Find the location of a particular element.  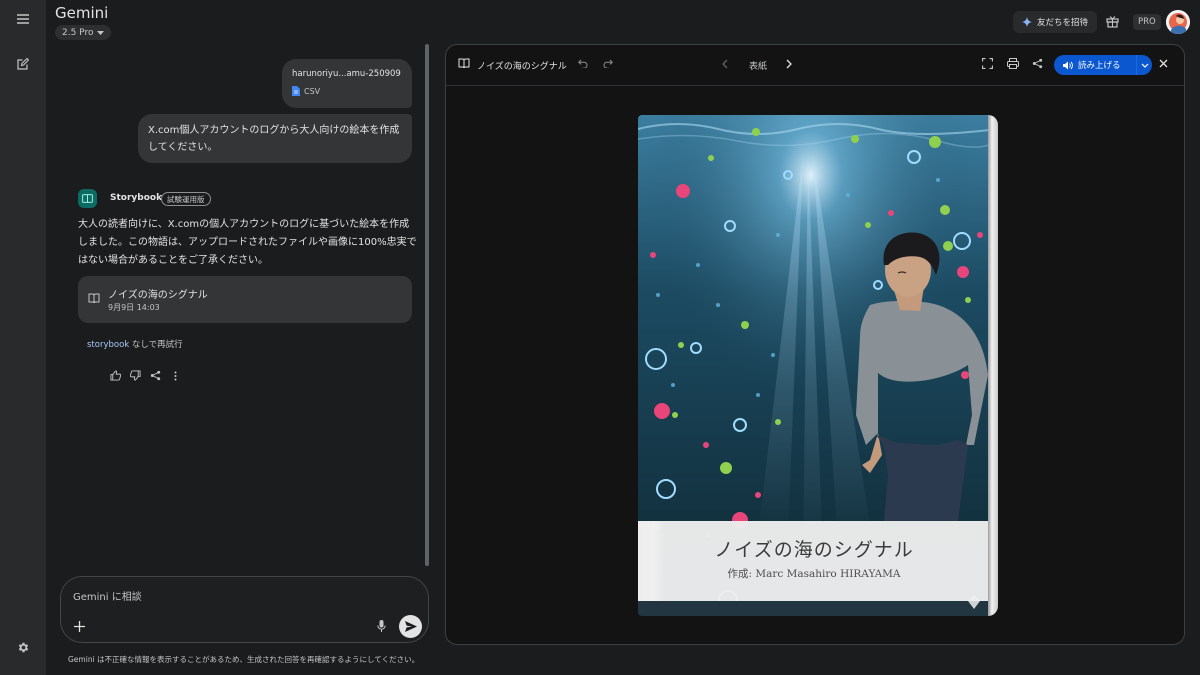

side-rail is located at coordinates (23, 337).